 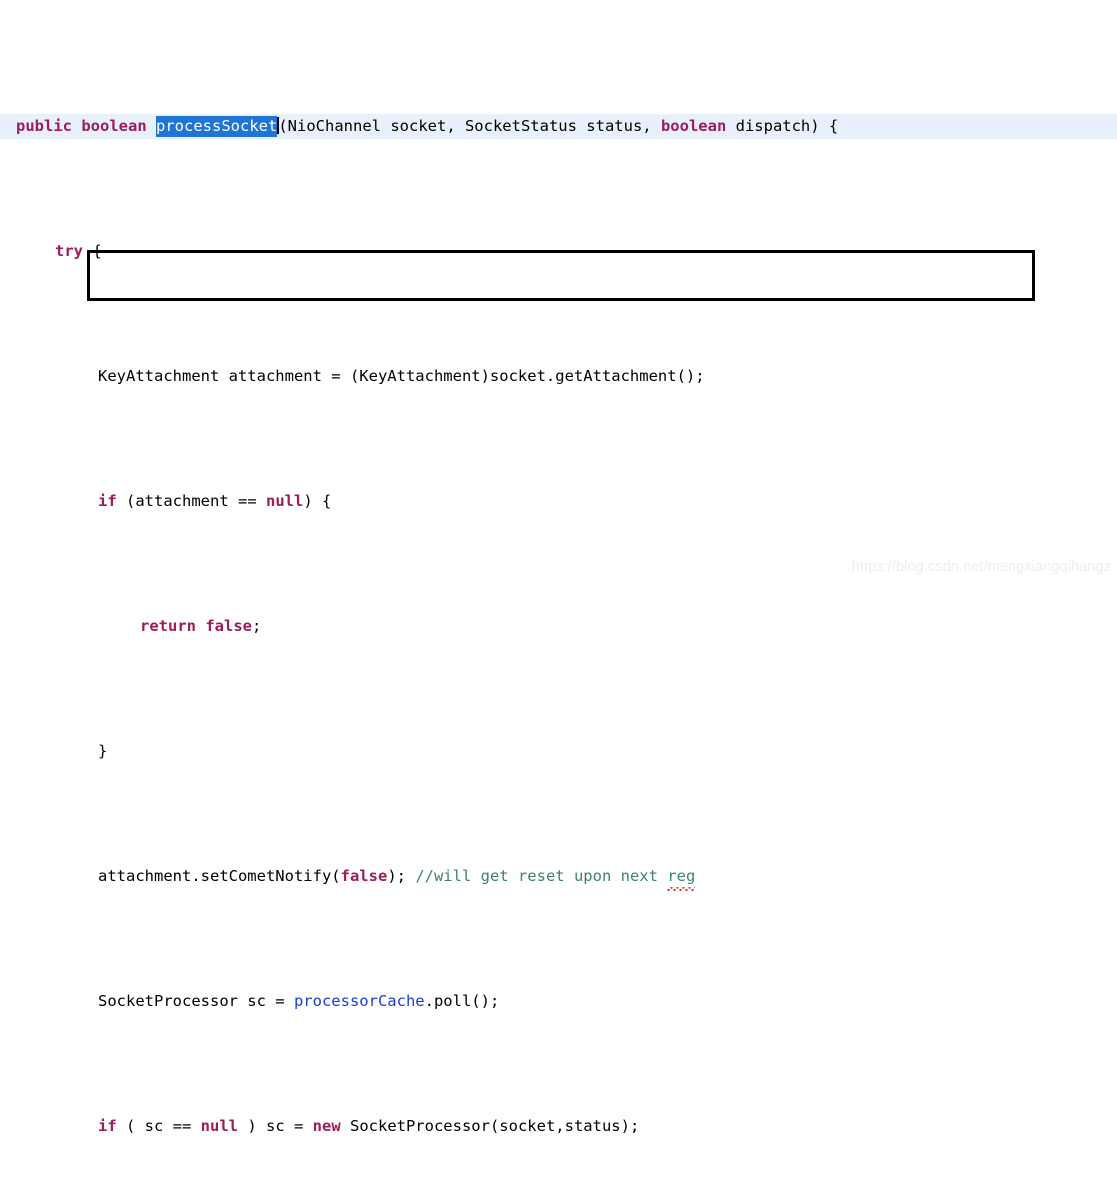 What do you see at coordinates (782, 126) in the screenshot?
I see `signature-tail: dispatch) {` at bounding box center [782, 126].